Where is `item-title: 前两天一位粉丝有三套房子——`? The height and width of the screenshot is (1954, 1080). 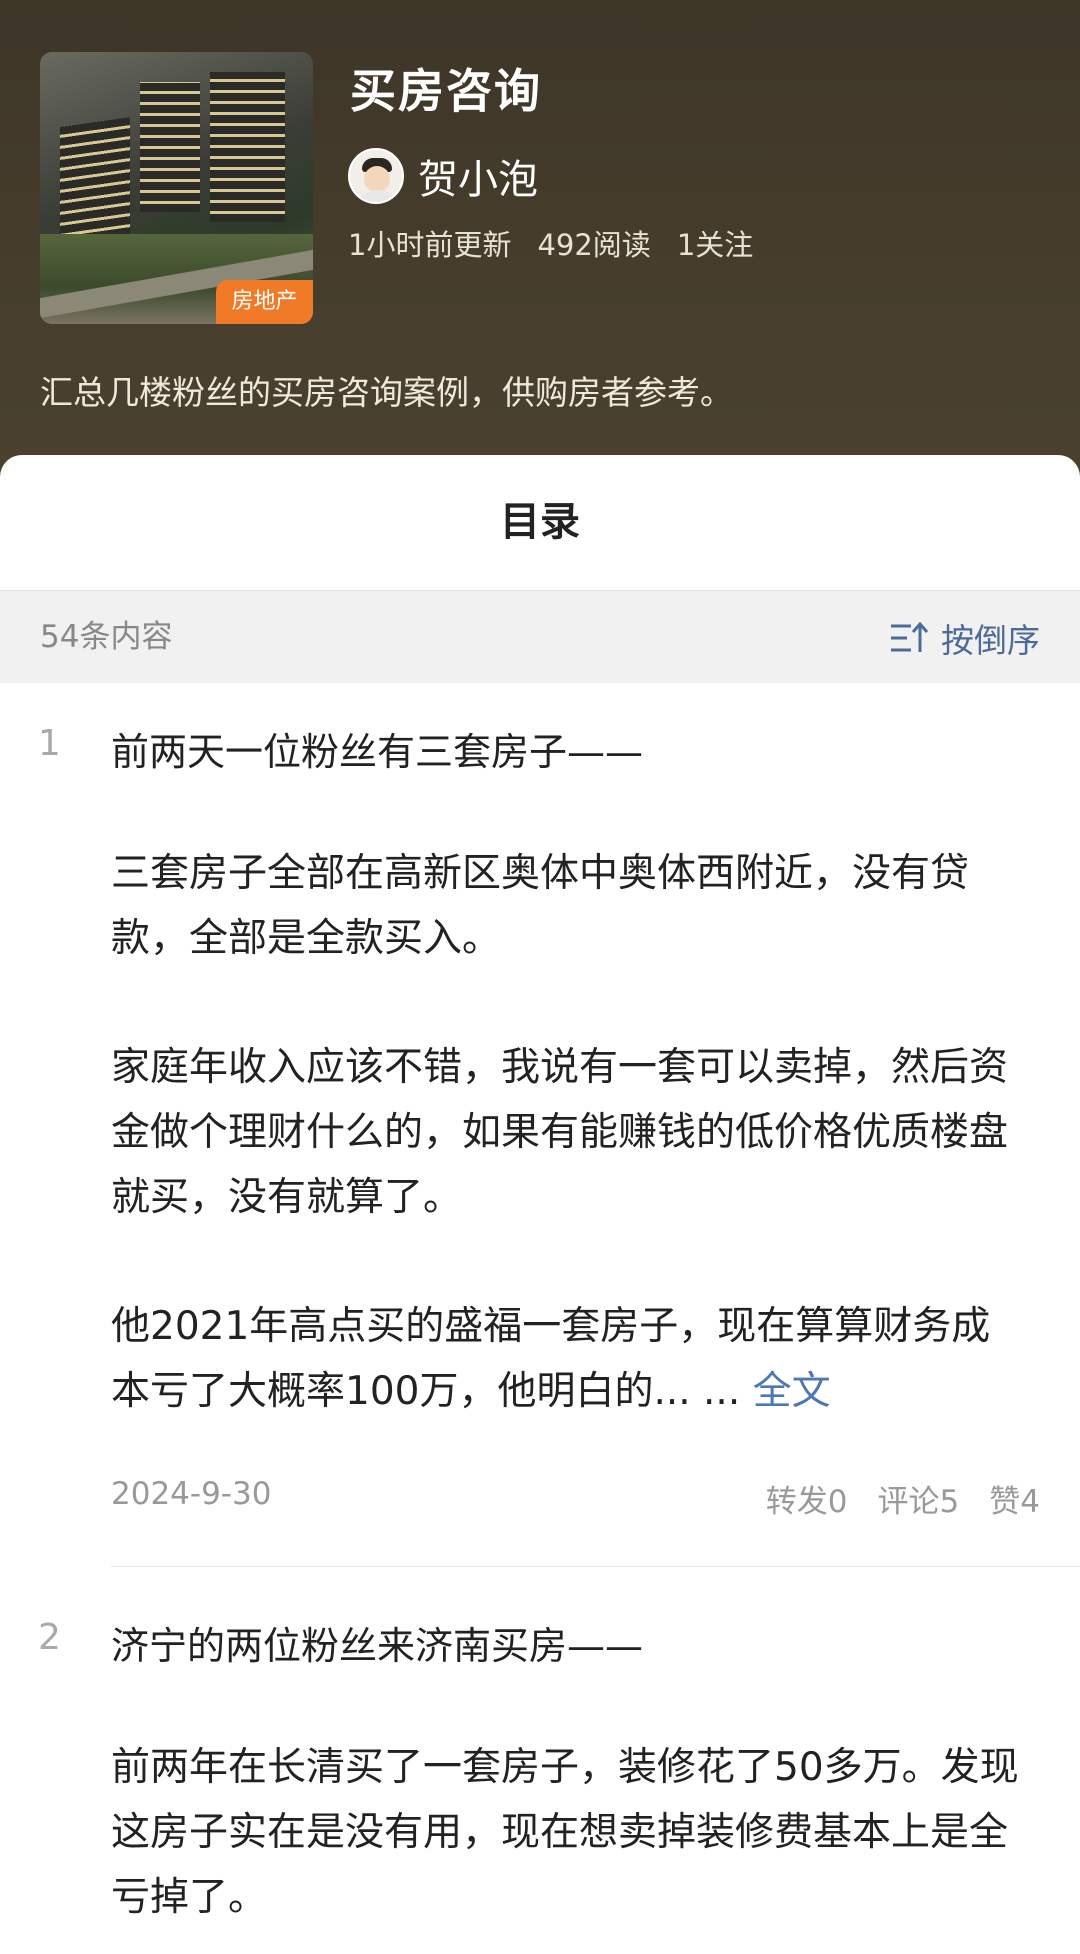 item-title: 前两天一位粉丝有三套房子—— is located at coordinates (377, 748).